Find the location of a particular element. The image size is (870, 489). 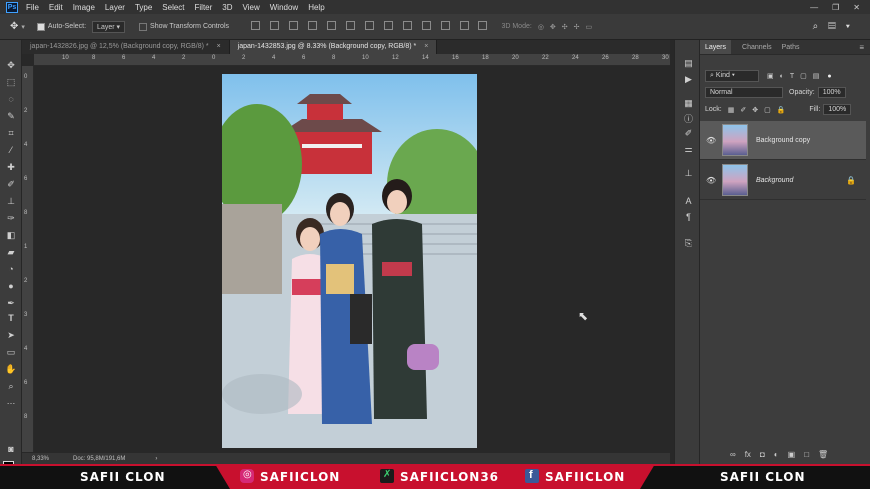

brush-tool-icon: ✐ is located at coordinates (11, 184).